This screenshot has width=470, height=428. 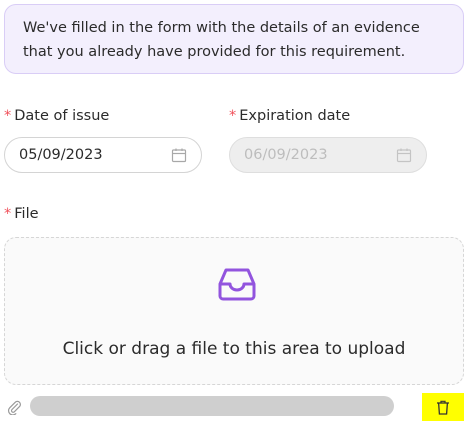 I want to click on file-label: * File, so click(x=21, y=214).